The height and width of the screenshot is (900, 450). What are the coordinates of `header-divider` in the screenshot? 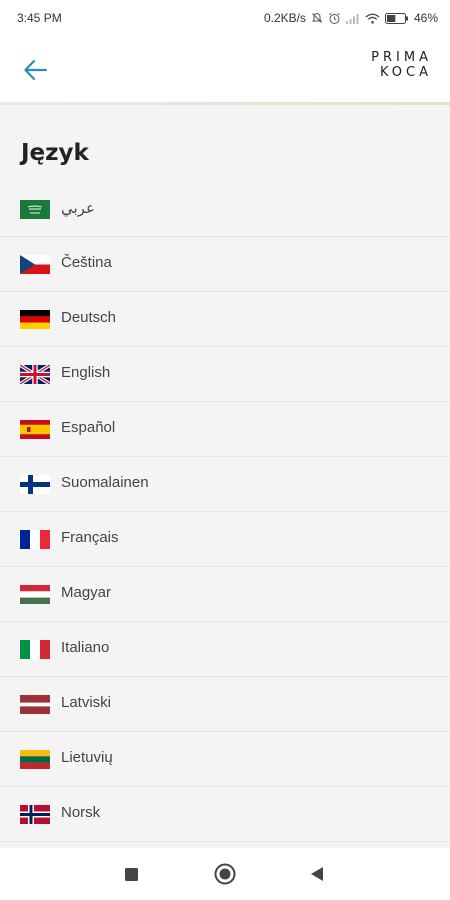 It's located at (225, 103).